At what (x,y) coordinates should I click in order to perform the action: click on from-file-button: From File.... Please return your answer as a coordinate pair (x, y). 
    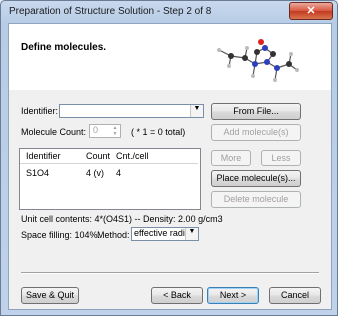
    Looking at the image, I should click on (256, 111).